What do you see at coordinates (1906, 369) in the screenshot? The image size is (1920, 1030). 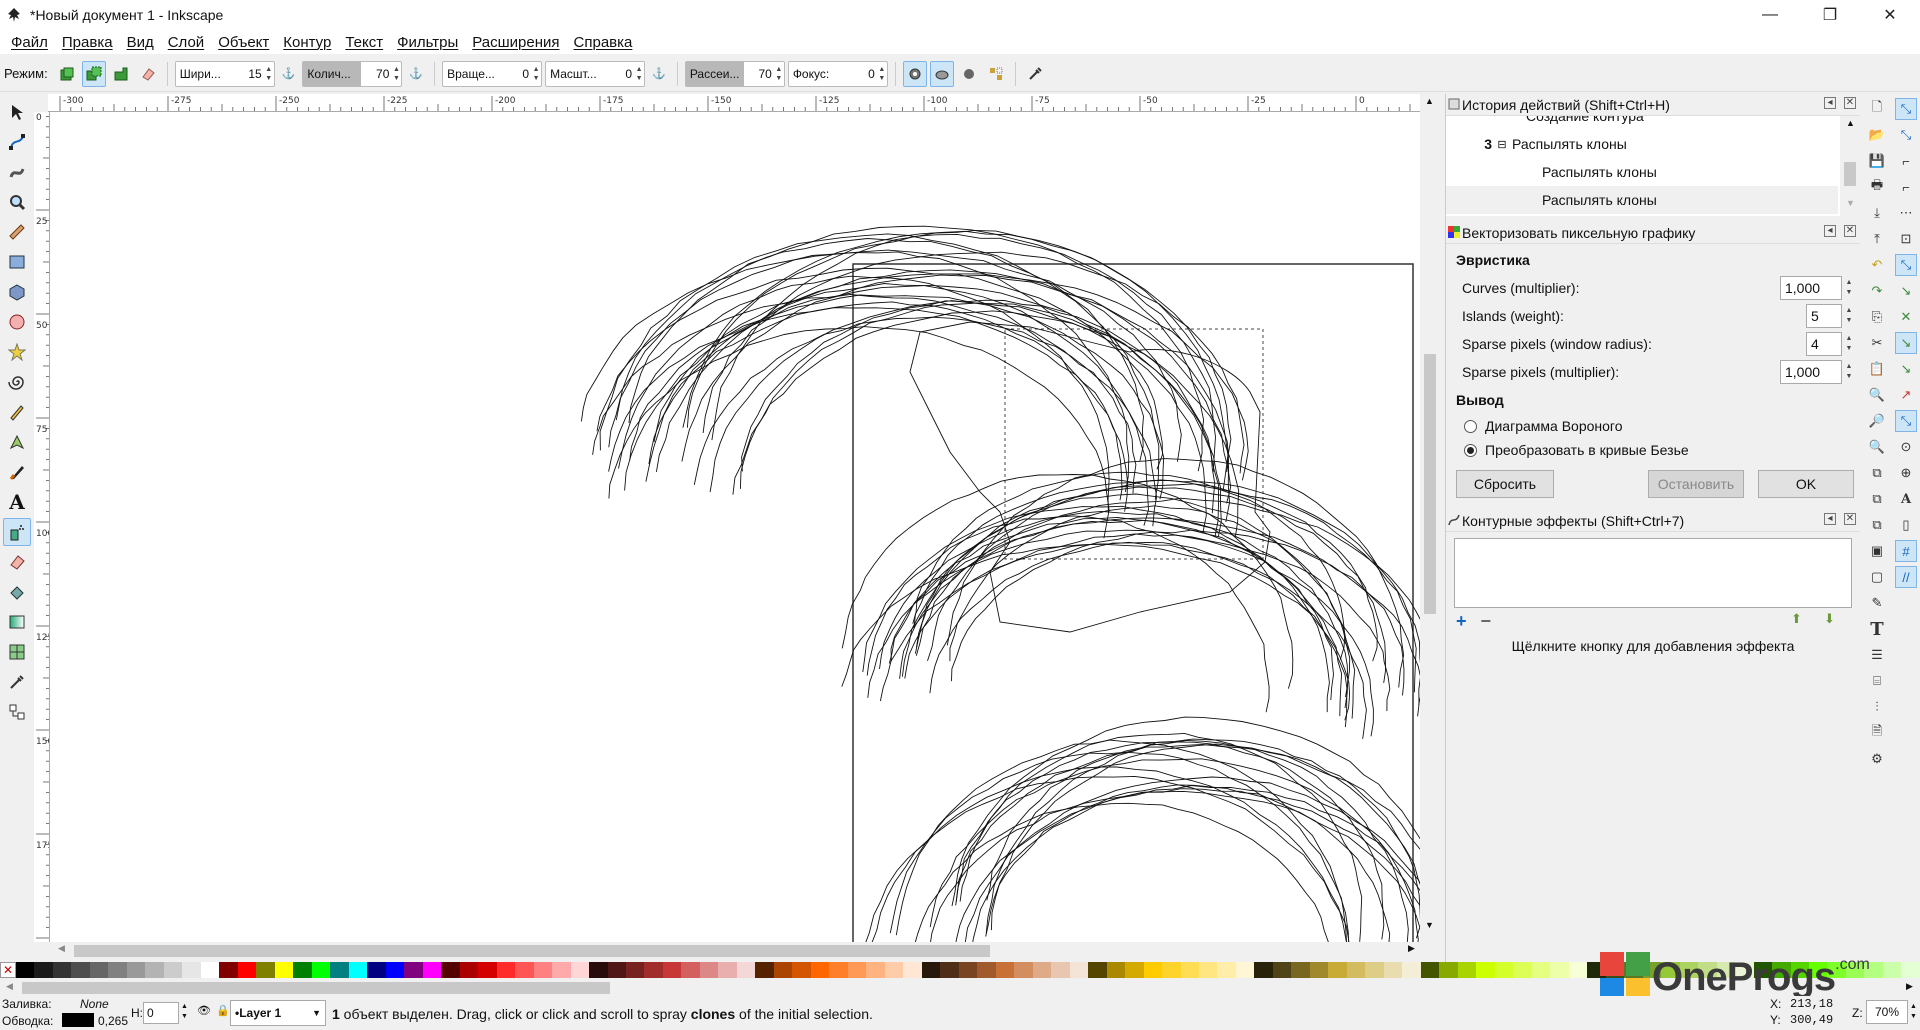 I see `snap-smooth-icon: ↘` at bounding box center [1906, 369].